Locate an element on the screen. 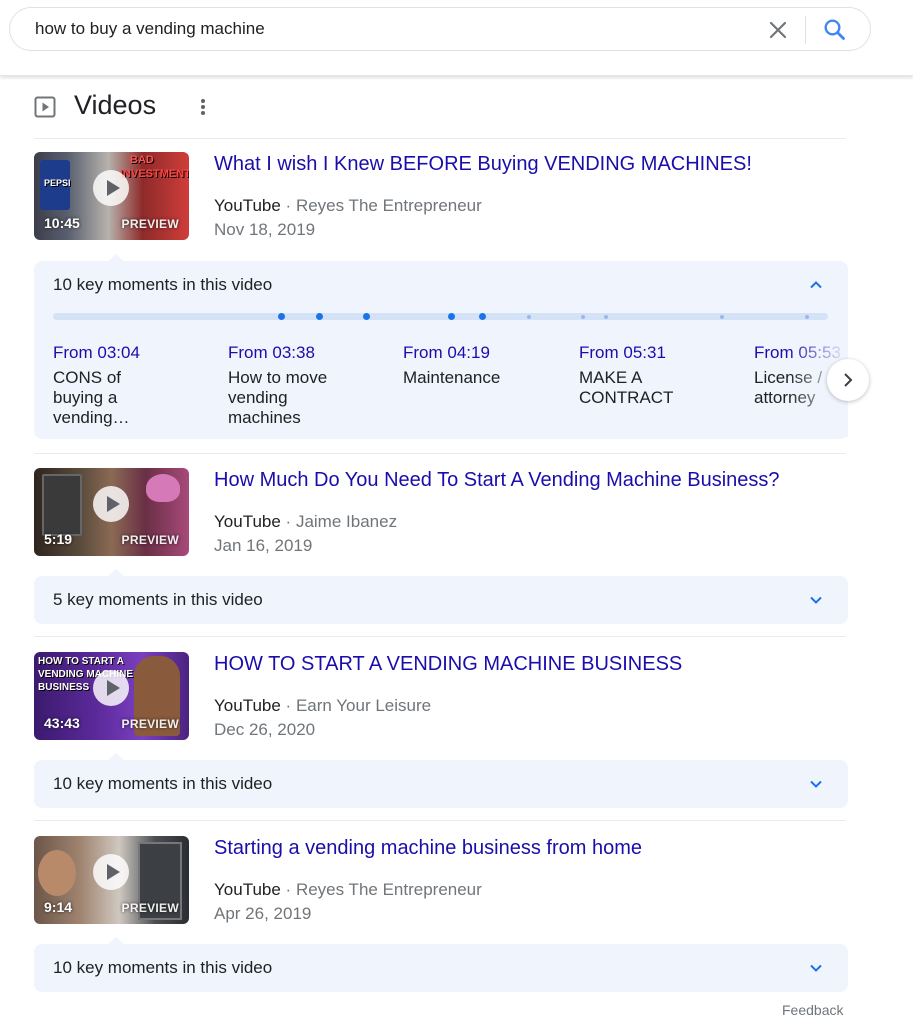  search-divider is located at coordinates (805, 30).